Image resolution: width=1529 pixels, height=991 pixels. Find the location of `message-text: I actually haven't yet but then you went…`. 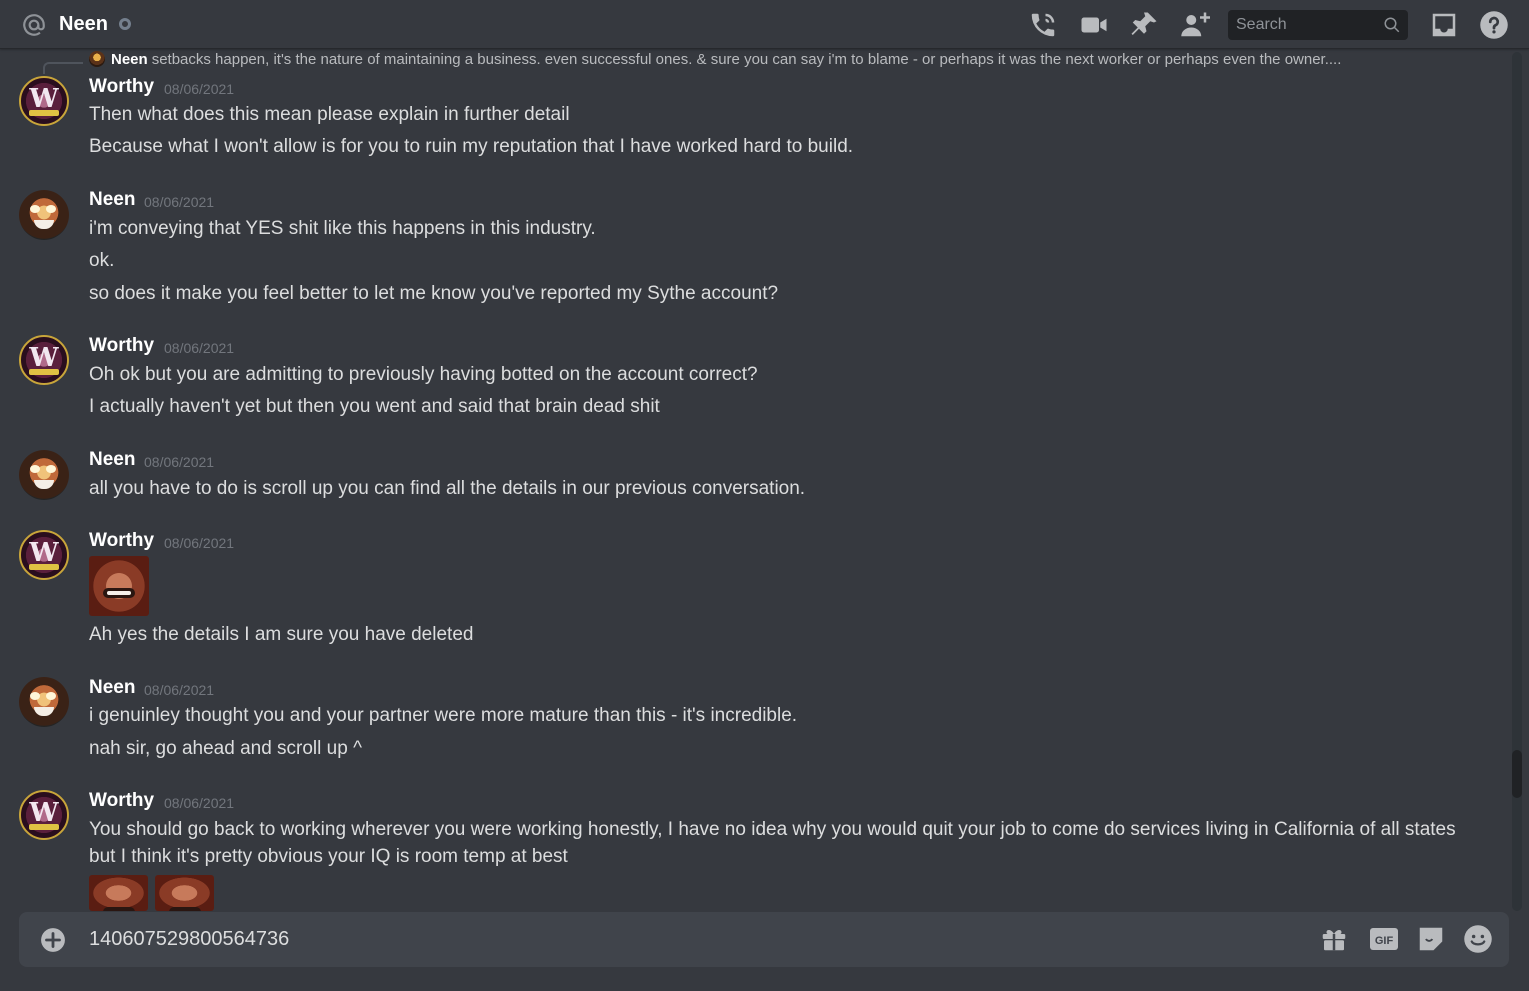

message-text: I actually haven't yet but then you went… is located at coordinates (374, 406).